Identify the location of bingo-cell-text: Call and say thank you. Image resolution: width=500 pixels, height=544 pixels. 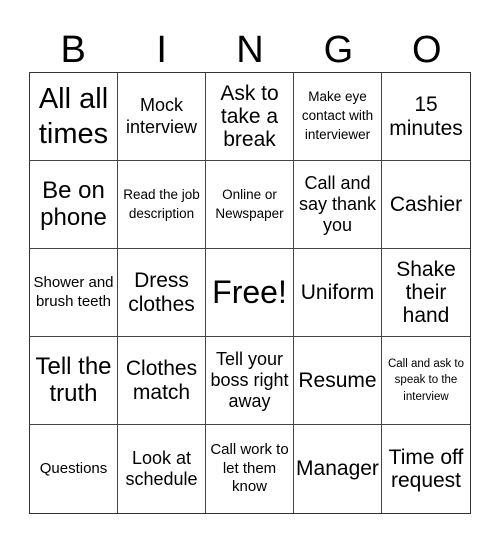
(337, 204).